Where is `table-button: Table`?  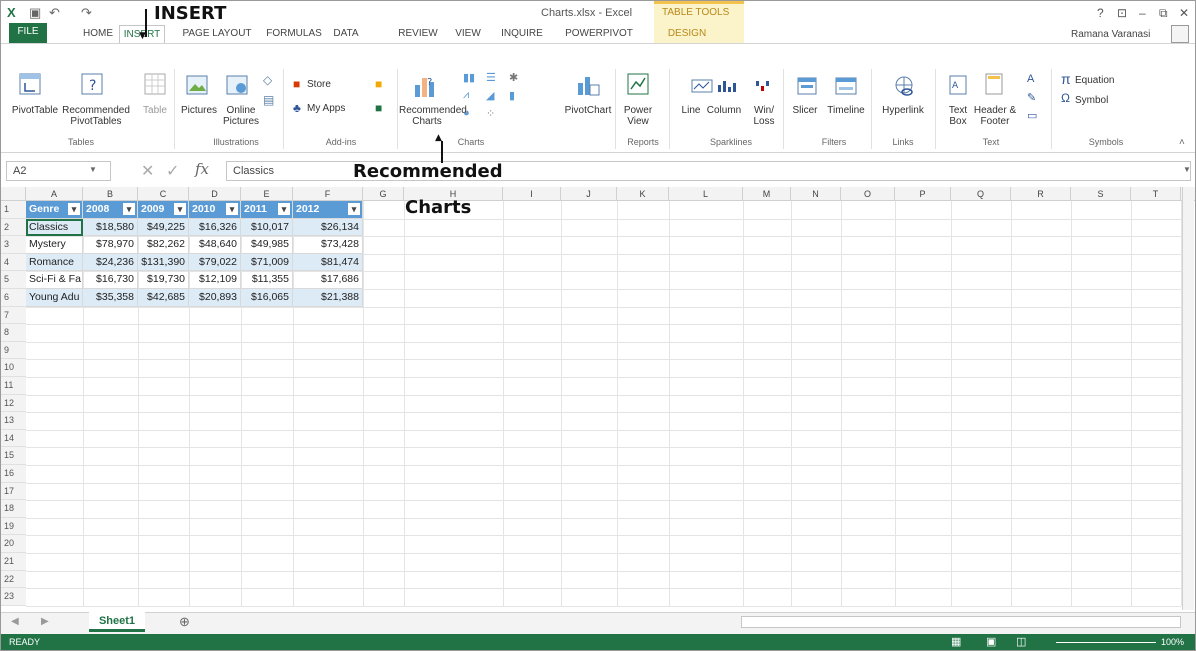 table-button: Table is located at coordinates (155, 110).